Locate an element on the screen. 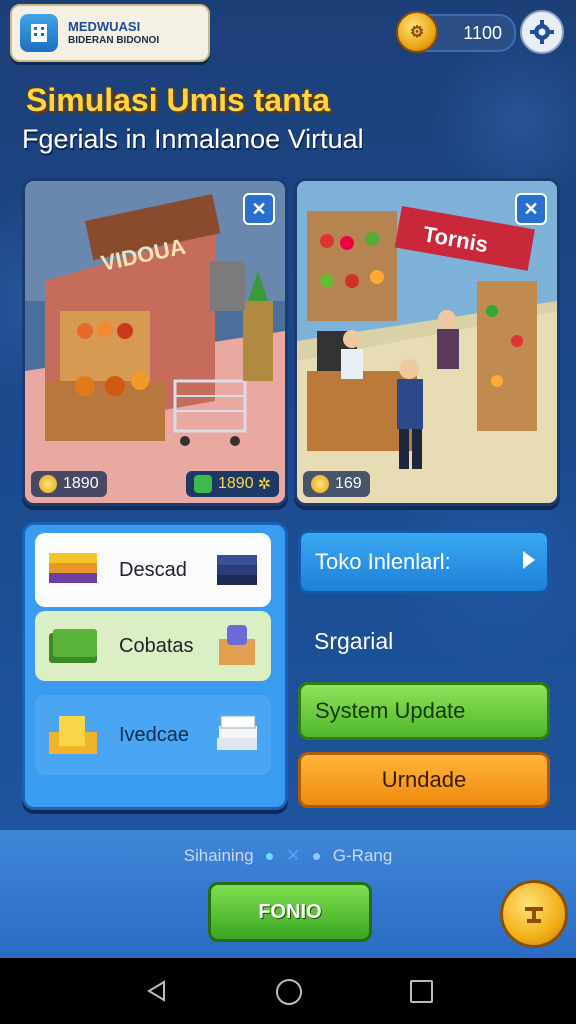  store-scene-image: Tornis is located at coordinates (427, 342).